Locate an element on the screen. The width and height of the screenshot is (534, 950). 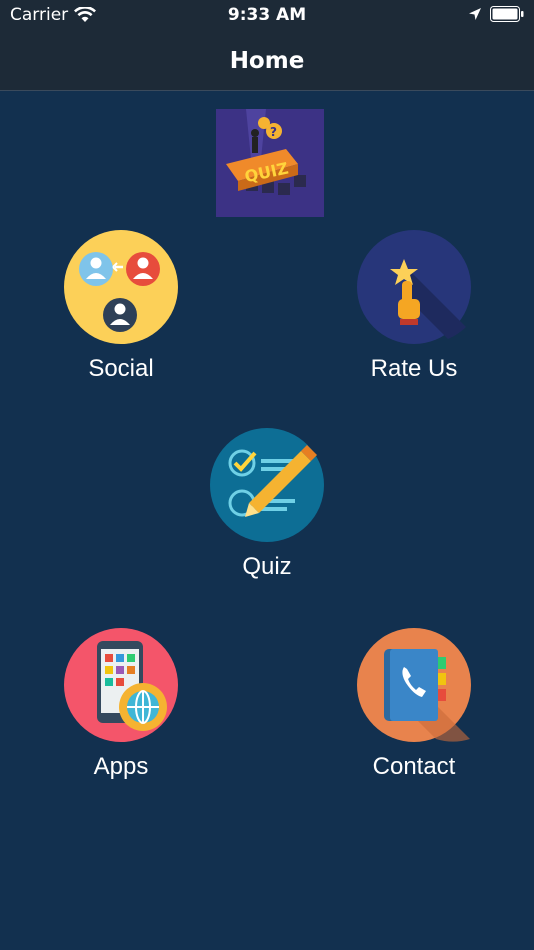
social-icon is located at coordinates (121, 287).